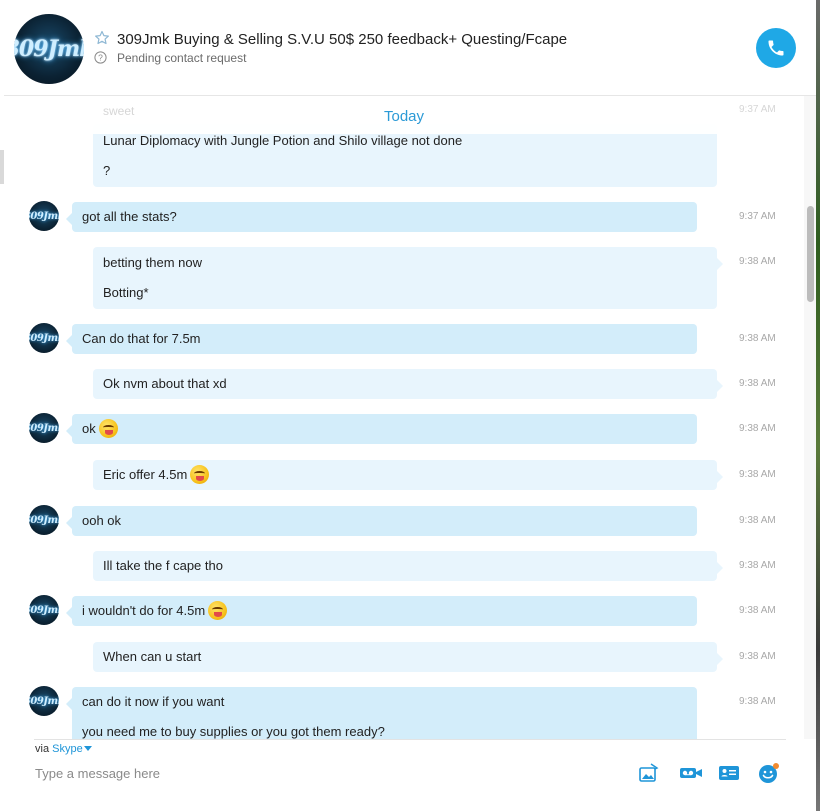  Describe the element at coordinates (408, 566) in the screenshot. I see `outgoing-message: Ill take the f cape tho` at that location.